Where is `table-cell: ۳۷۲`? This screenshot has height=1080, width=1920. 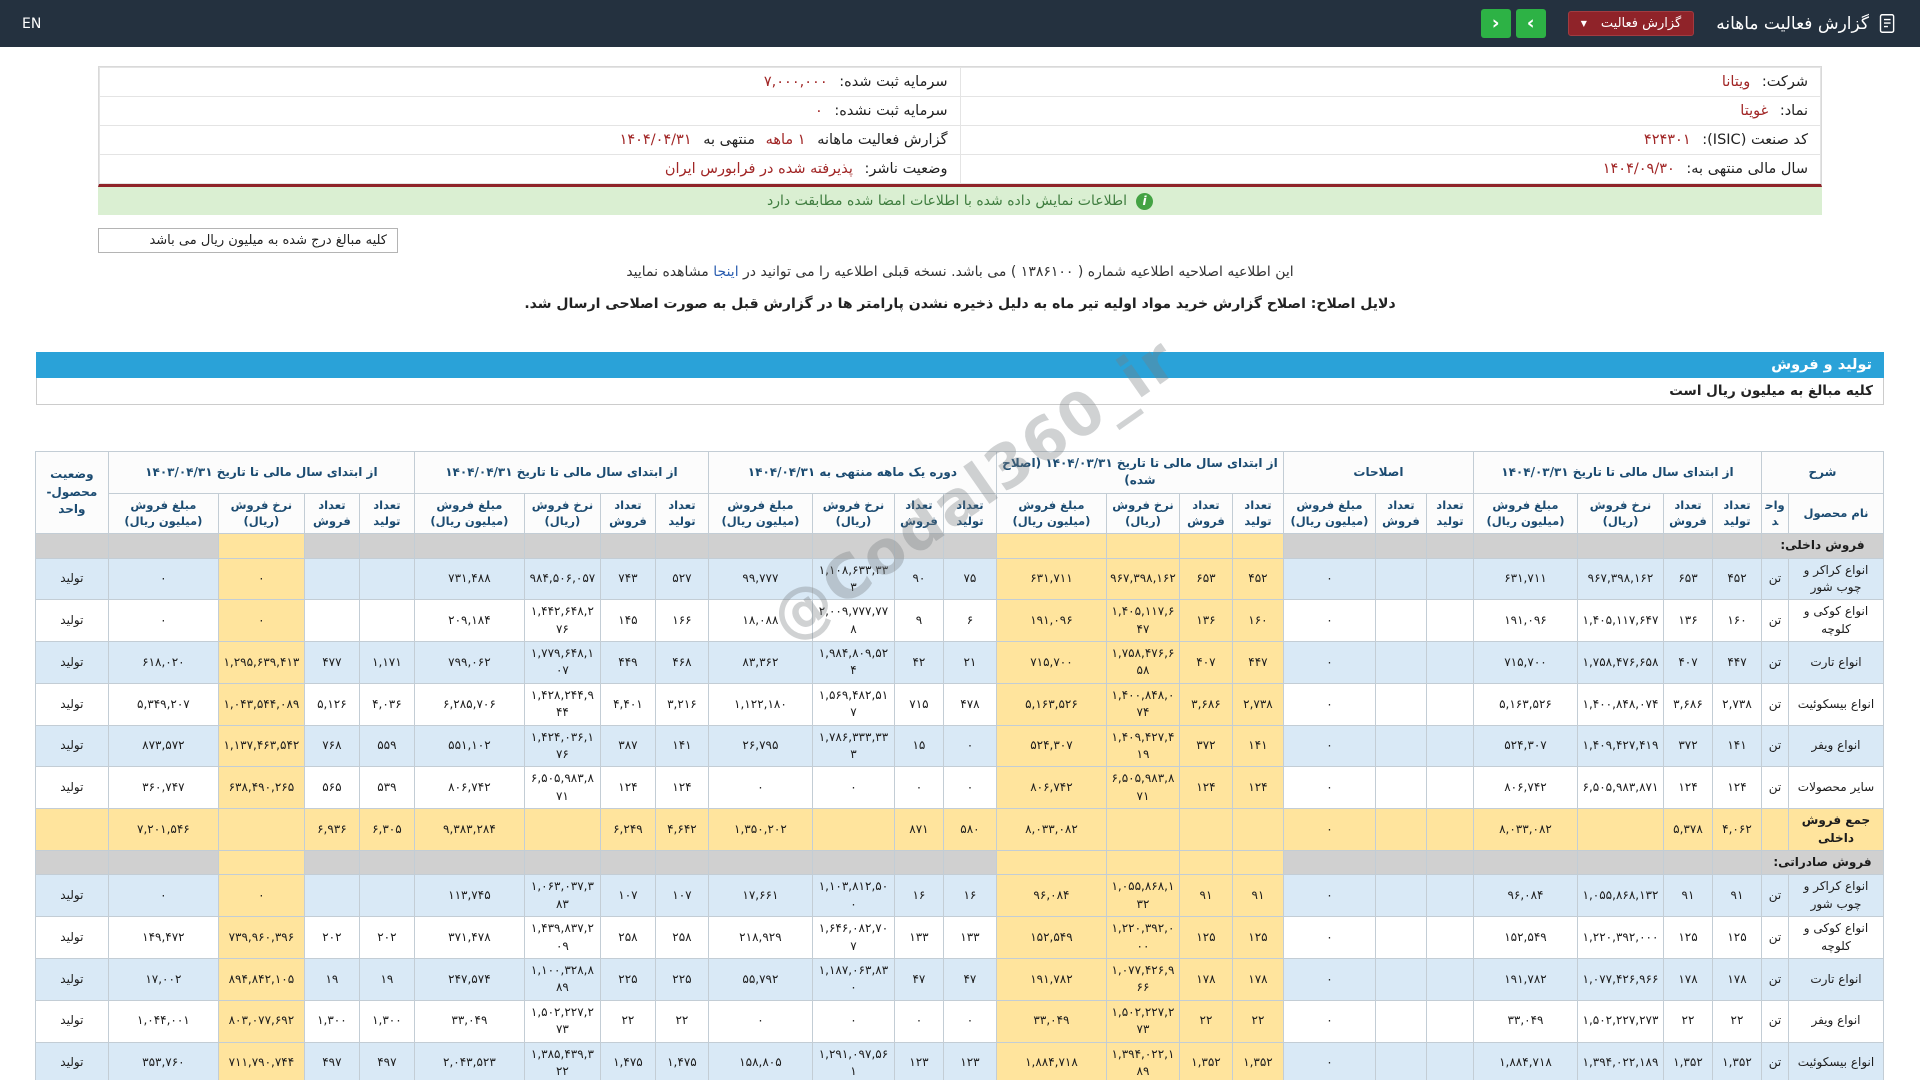
table-cell: ۳۷۲ is located at coordinates (1205, 746).